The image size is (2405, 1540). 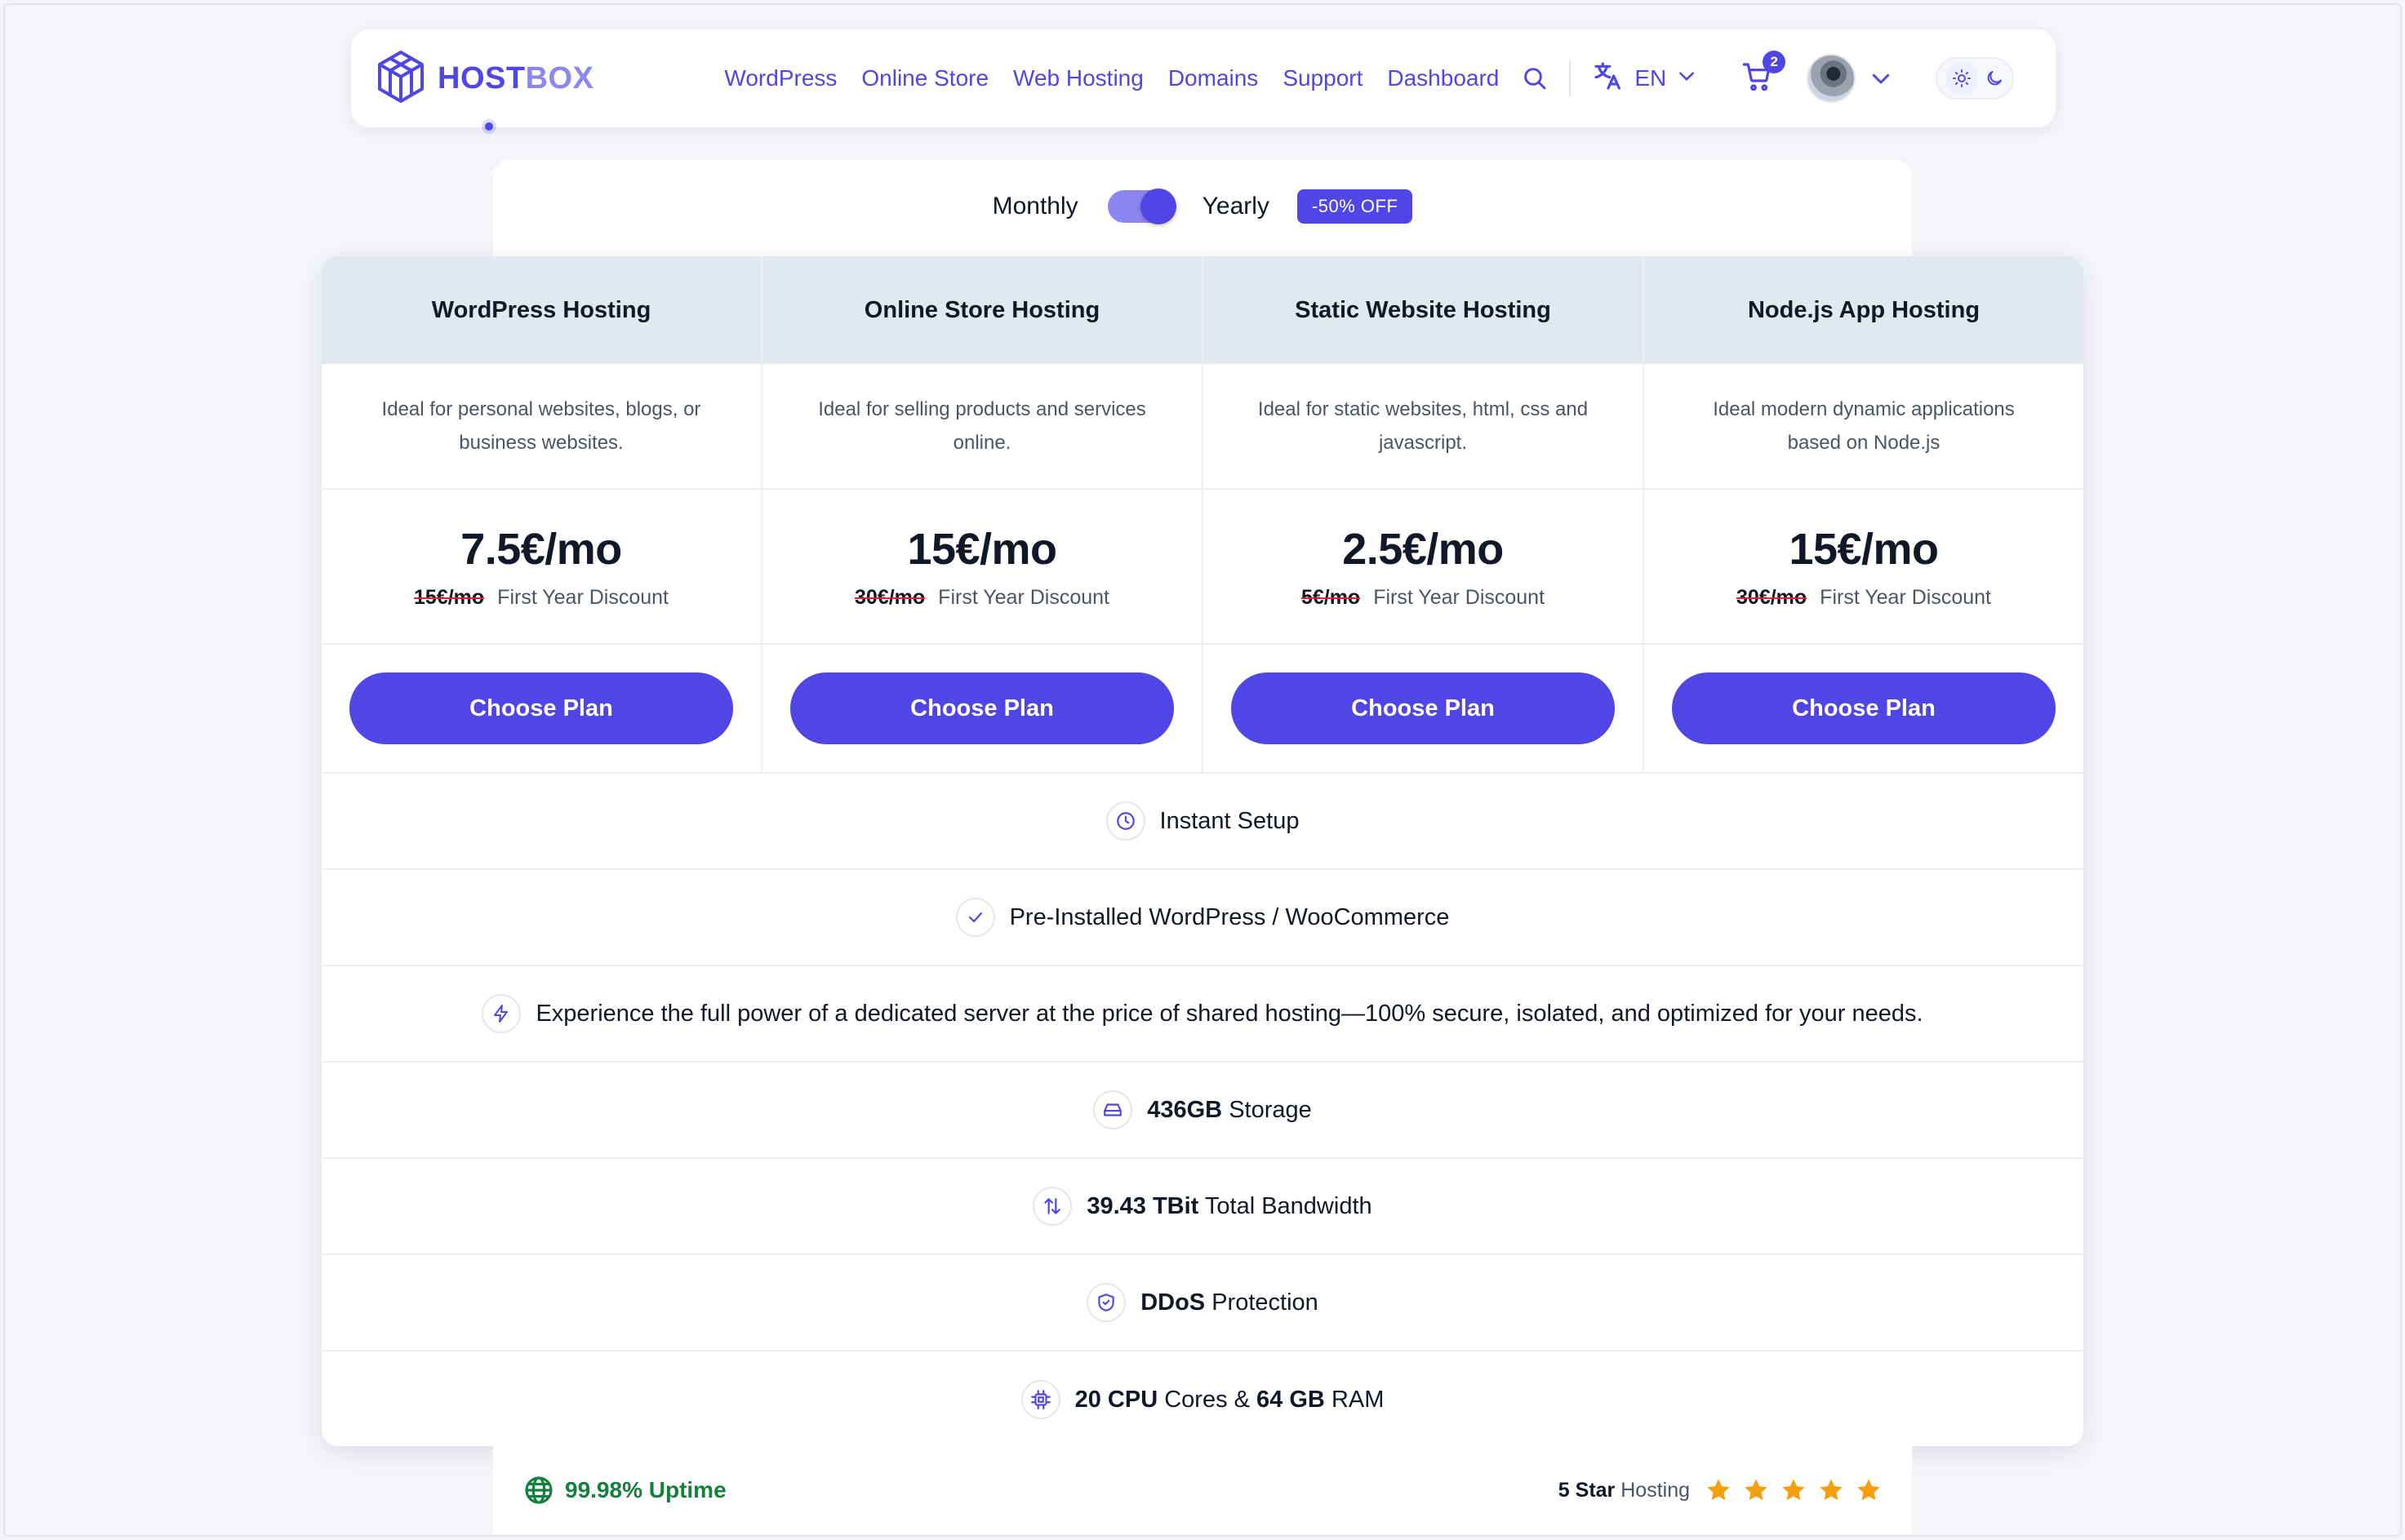 I want to click on monthly-label: Monthly, so click(x=1035, y=206).